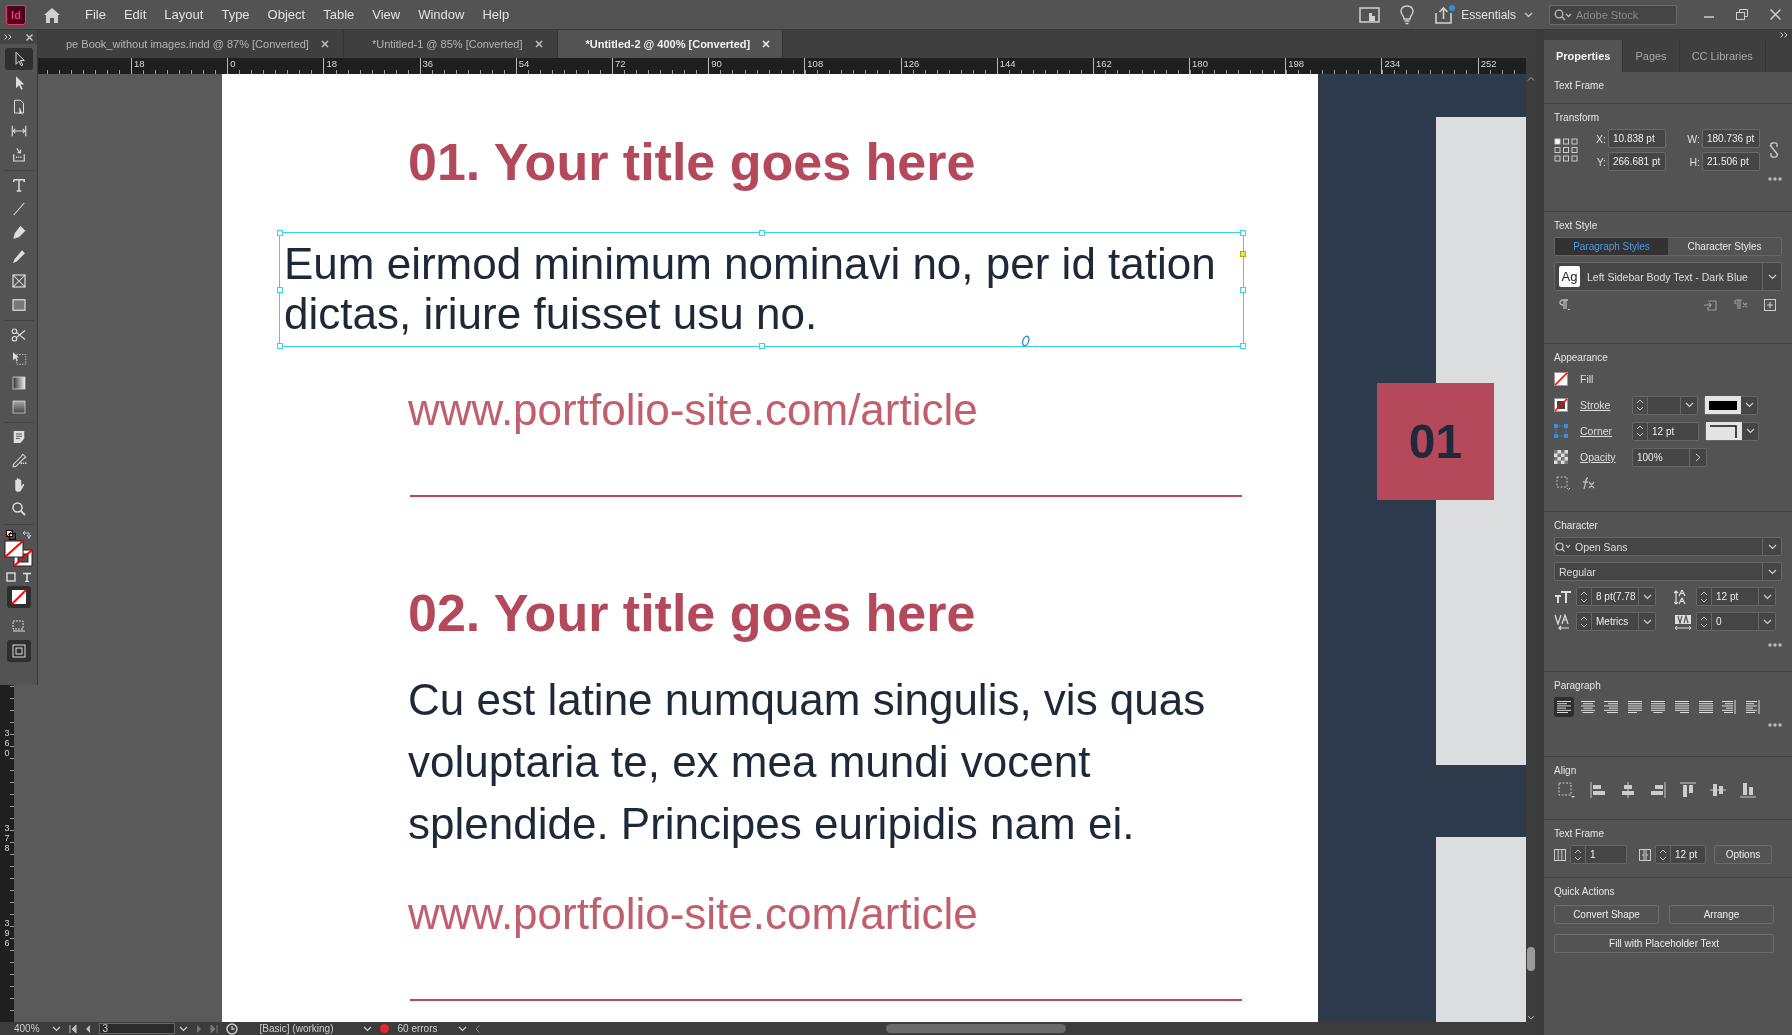 The width and height of the screenshot is (1792, 1035). Describe the element at coordinates (1668, 276) in the screenshot. I see `paragraph-style-dropdown: Ag Left Sidebar Body Text - Dark Blue` at that location.